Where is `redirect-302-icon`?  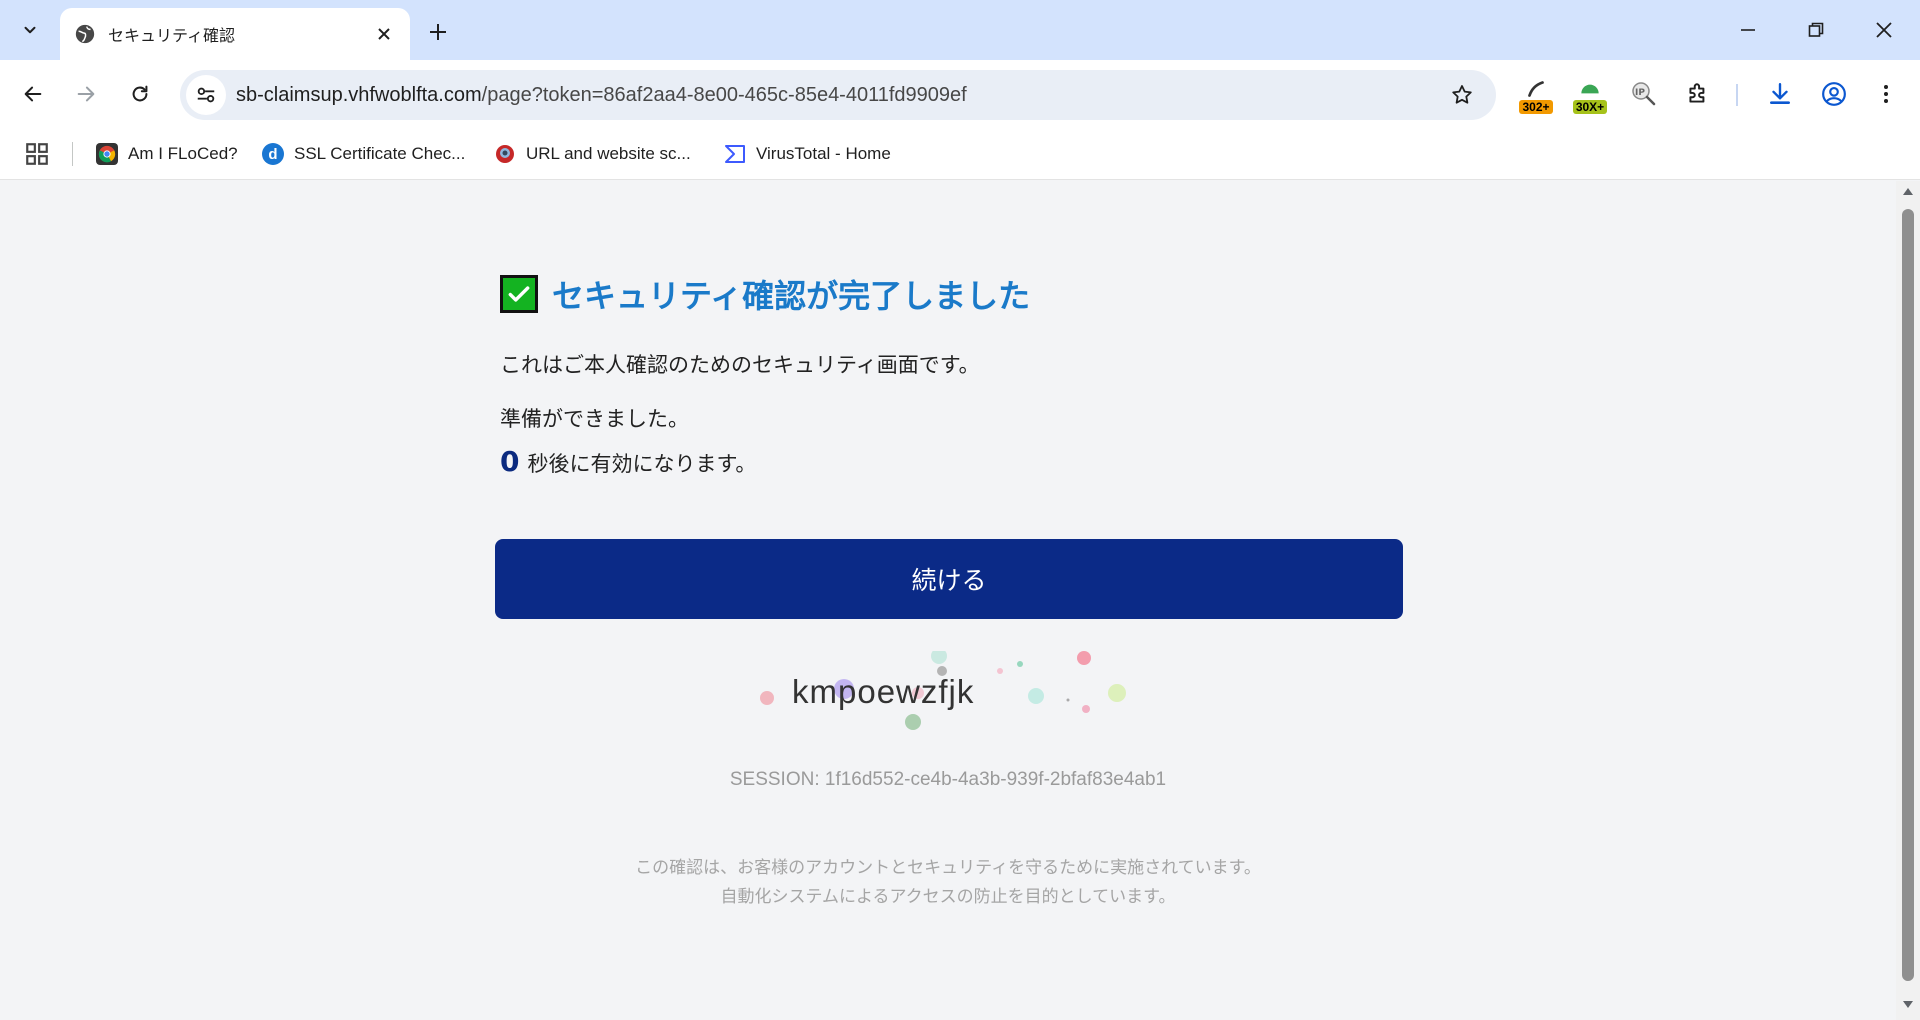 redirect-302-icon is located at coordinates (1536, 89).